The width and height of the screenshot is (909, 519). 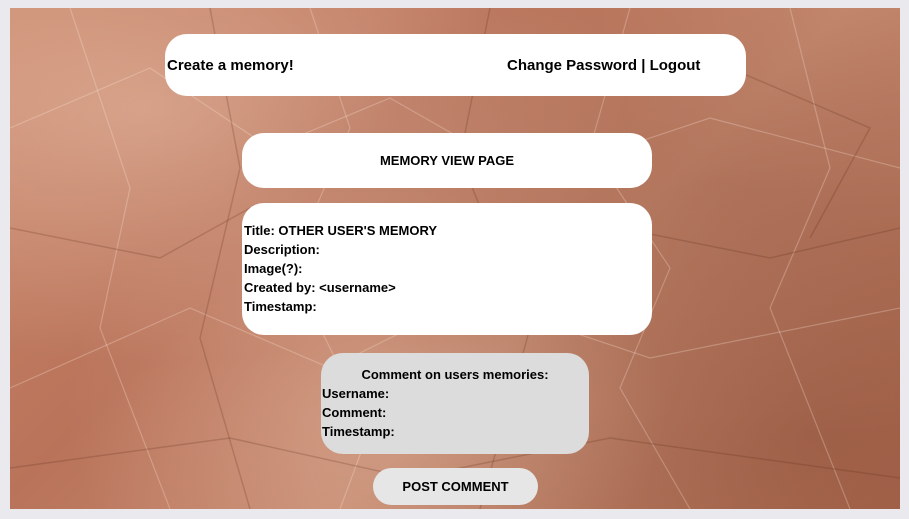 What do you see at coordinates (358, 431) in the screenshot?
I see `comment-timestamp: Timestamp:` at bounding box center [358, 431].